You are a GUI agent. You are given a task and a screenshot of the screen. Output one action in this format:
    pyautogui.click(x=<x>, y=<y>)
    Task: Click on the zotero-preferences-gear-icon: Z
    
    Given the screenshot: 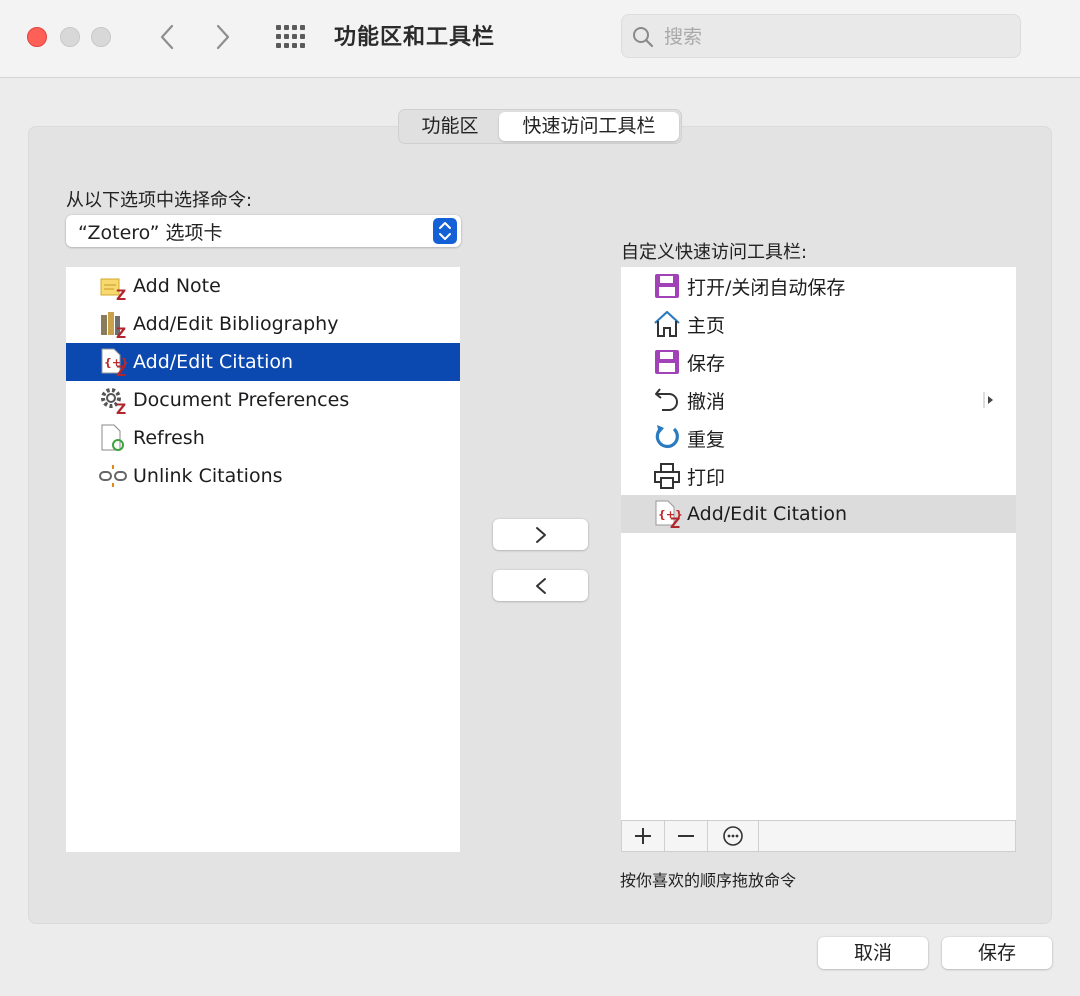 What is the action you would take?
    pyautogui.click(x=113, y=401)
    